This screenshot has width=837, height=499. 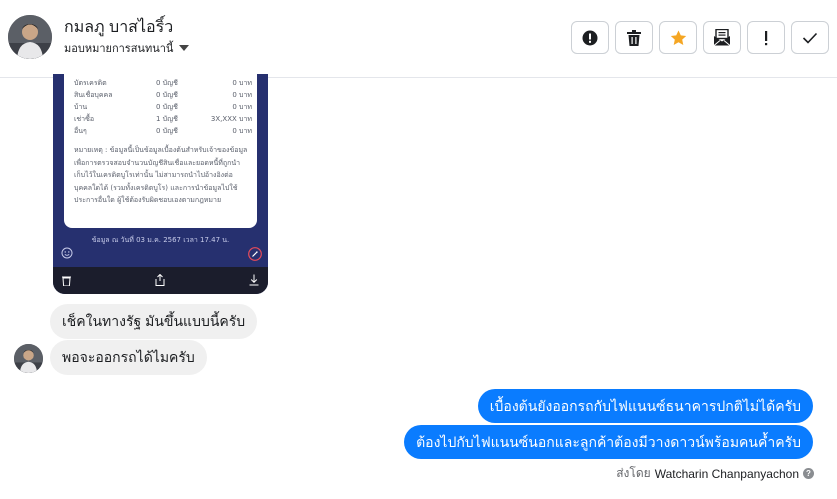 I want to click on summary-row: สินเชื่อบุคคล 0 บัญชี 0 บาท, so click(x=163, y=95).